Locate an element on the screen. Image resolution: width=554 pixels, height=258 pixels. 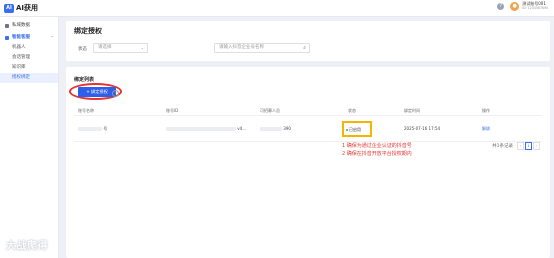
account-name-cell: 号 is located at coordinates (92, 129).